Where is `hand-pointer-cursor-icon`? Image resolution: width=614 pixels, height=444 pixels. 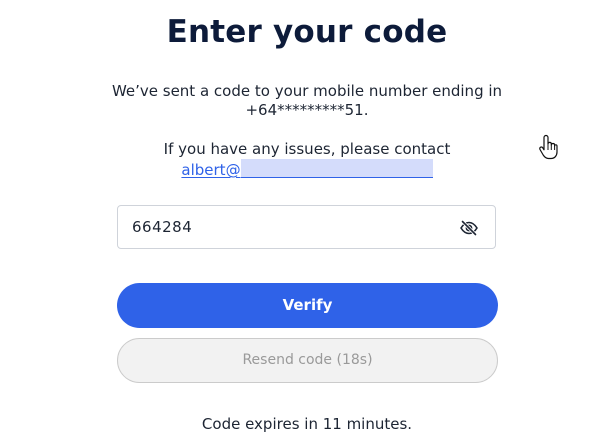 hand-pointer-cursor-icon is located at coordinates (548, 147).